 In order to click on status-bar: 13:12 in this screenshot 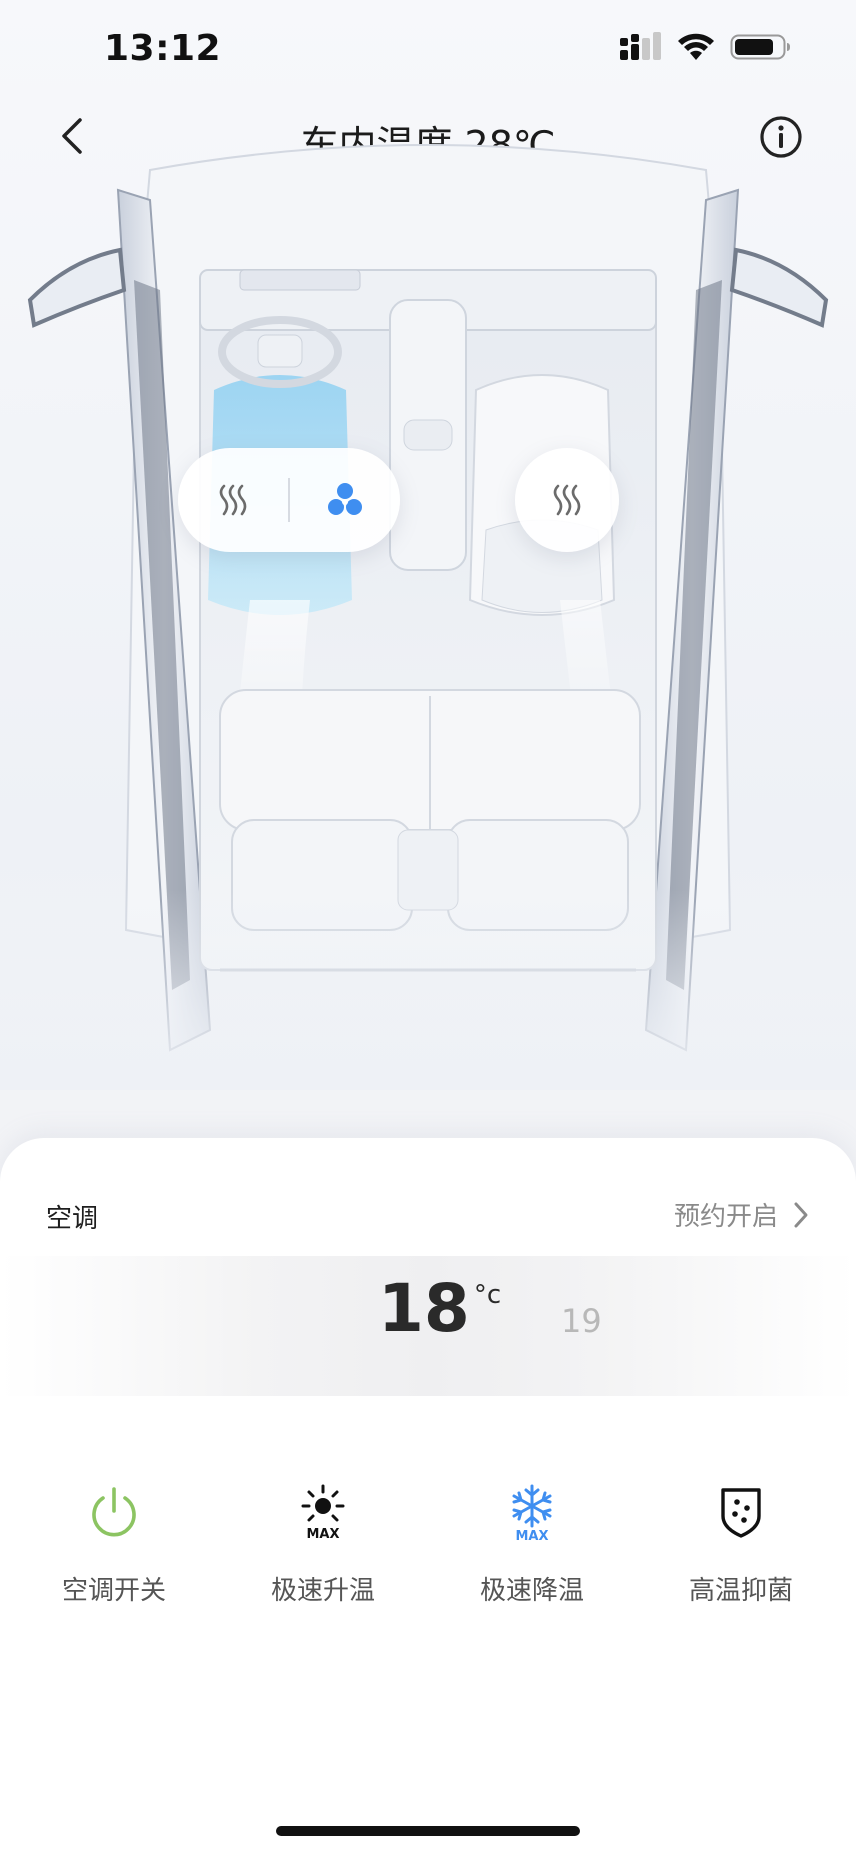, I will do `click(428, 50)`.